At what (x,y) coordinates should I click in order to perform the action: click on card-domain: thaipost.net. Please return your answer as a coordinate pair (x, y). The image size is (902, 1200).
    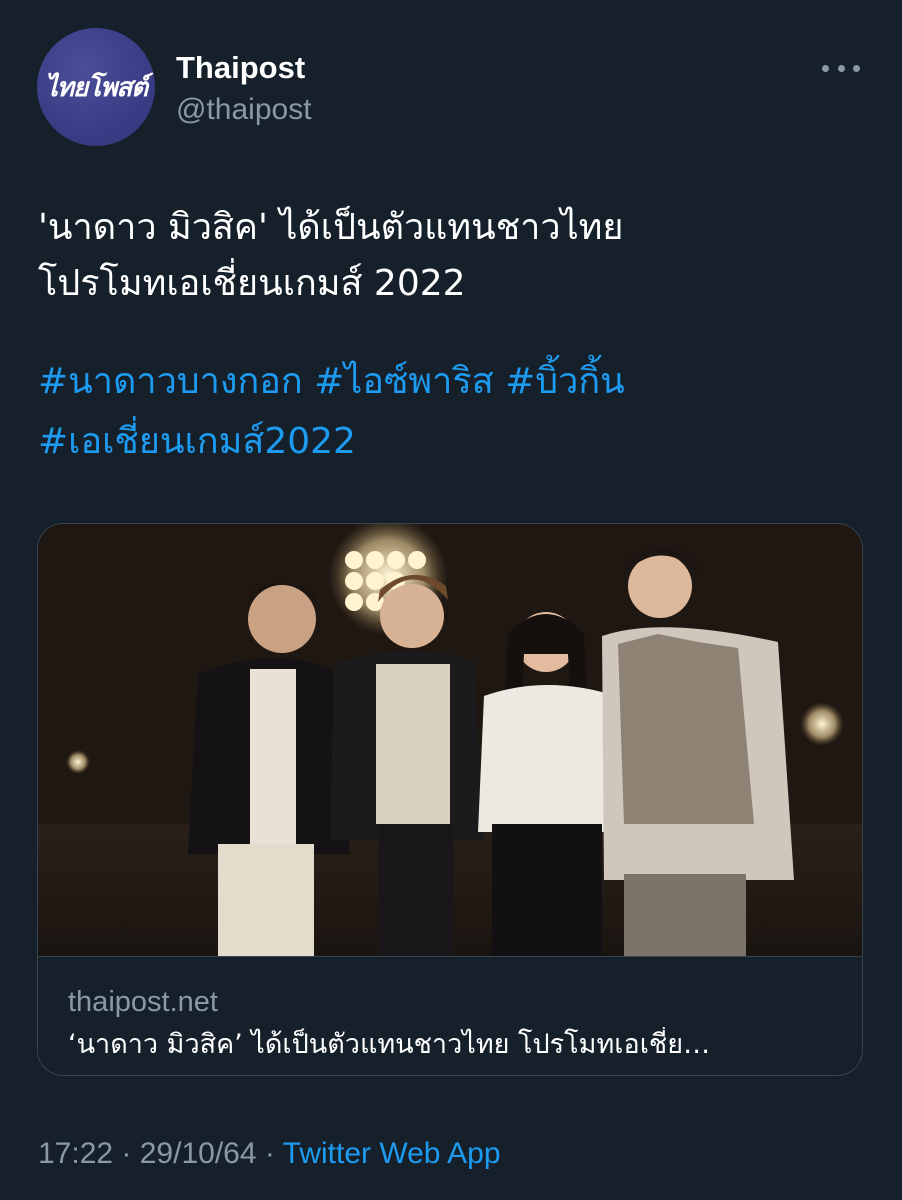
    Looking at the image, I should click on (143, 1002).